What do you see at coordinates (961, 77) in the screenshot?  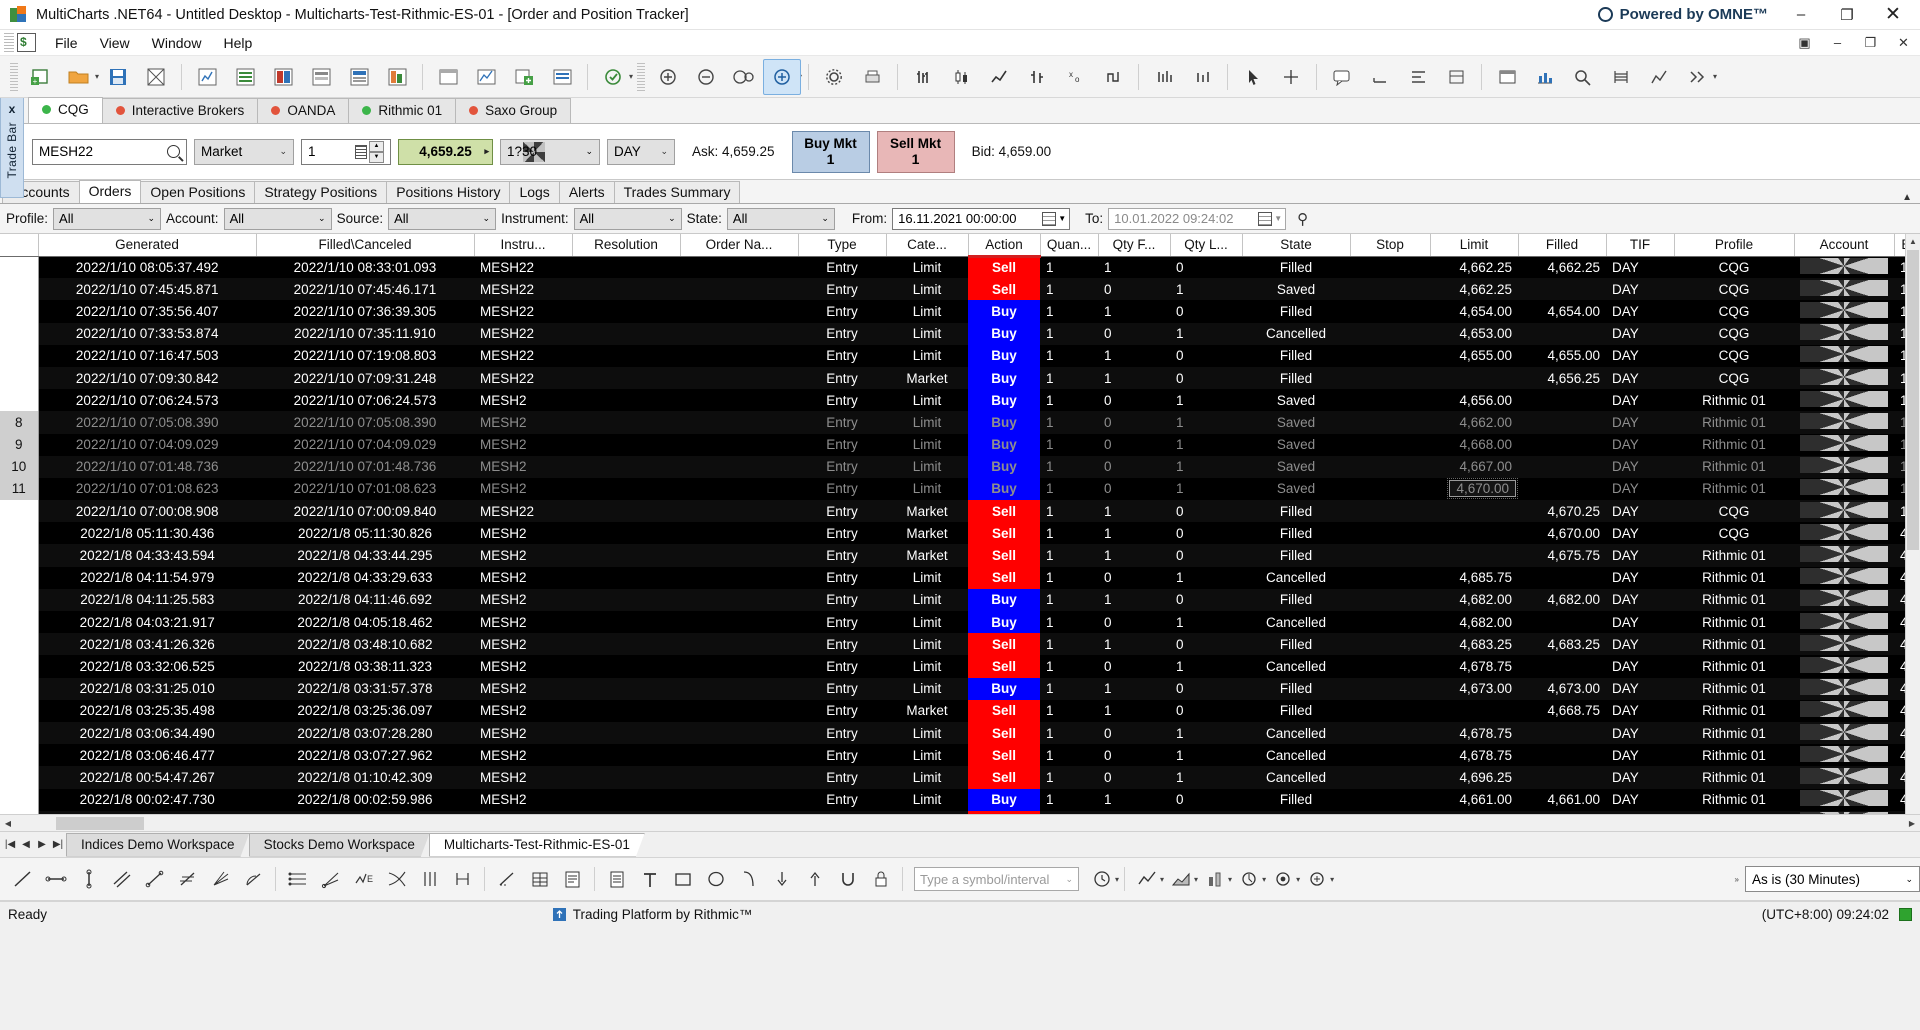 I see `candle-chart-style-icon` at bounding box center [961, 77].